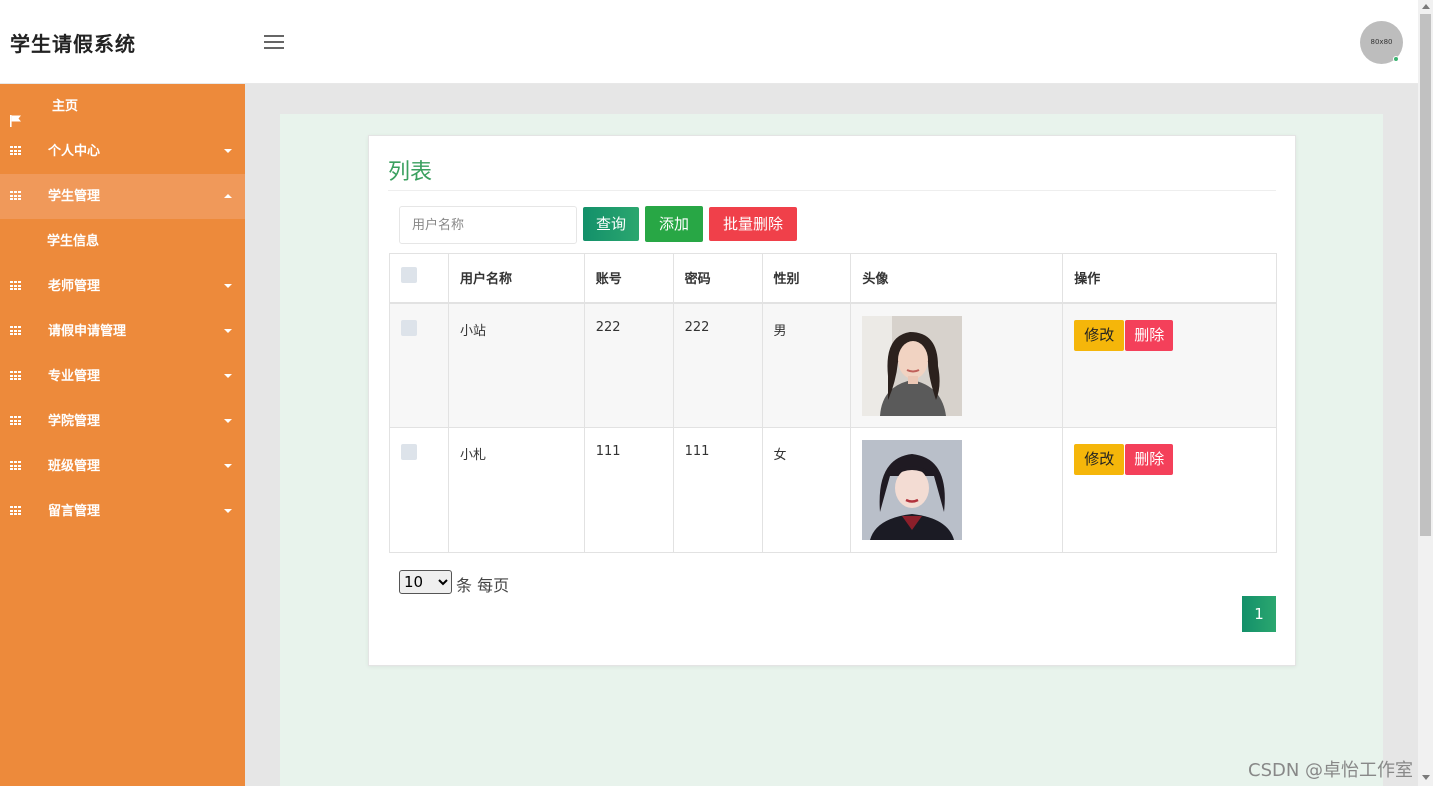 The width and height of the screenshot is (1433, 786). Describe the element at coordinates (516, 490) in the screenshot. I see `cell-name: 小札` at that location.